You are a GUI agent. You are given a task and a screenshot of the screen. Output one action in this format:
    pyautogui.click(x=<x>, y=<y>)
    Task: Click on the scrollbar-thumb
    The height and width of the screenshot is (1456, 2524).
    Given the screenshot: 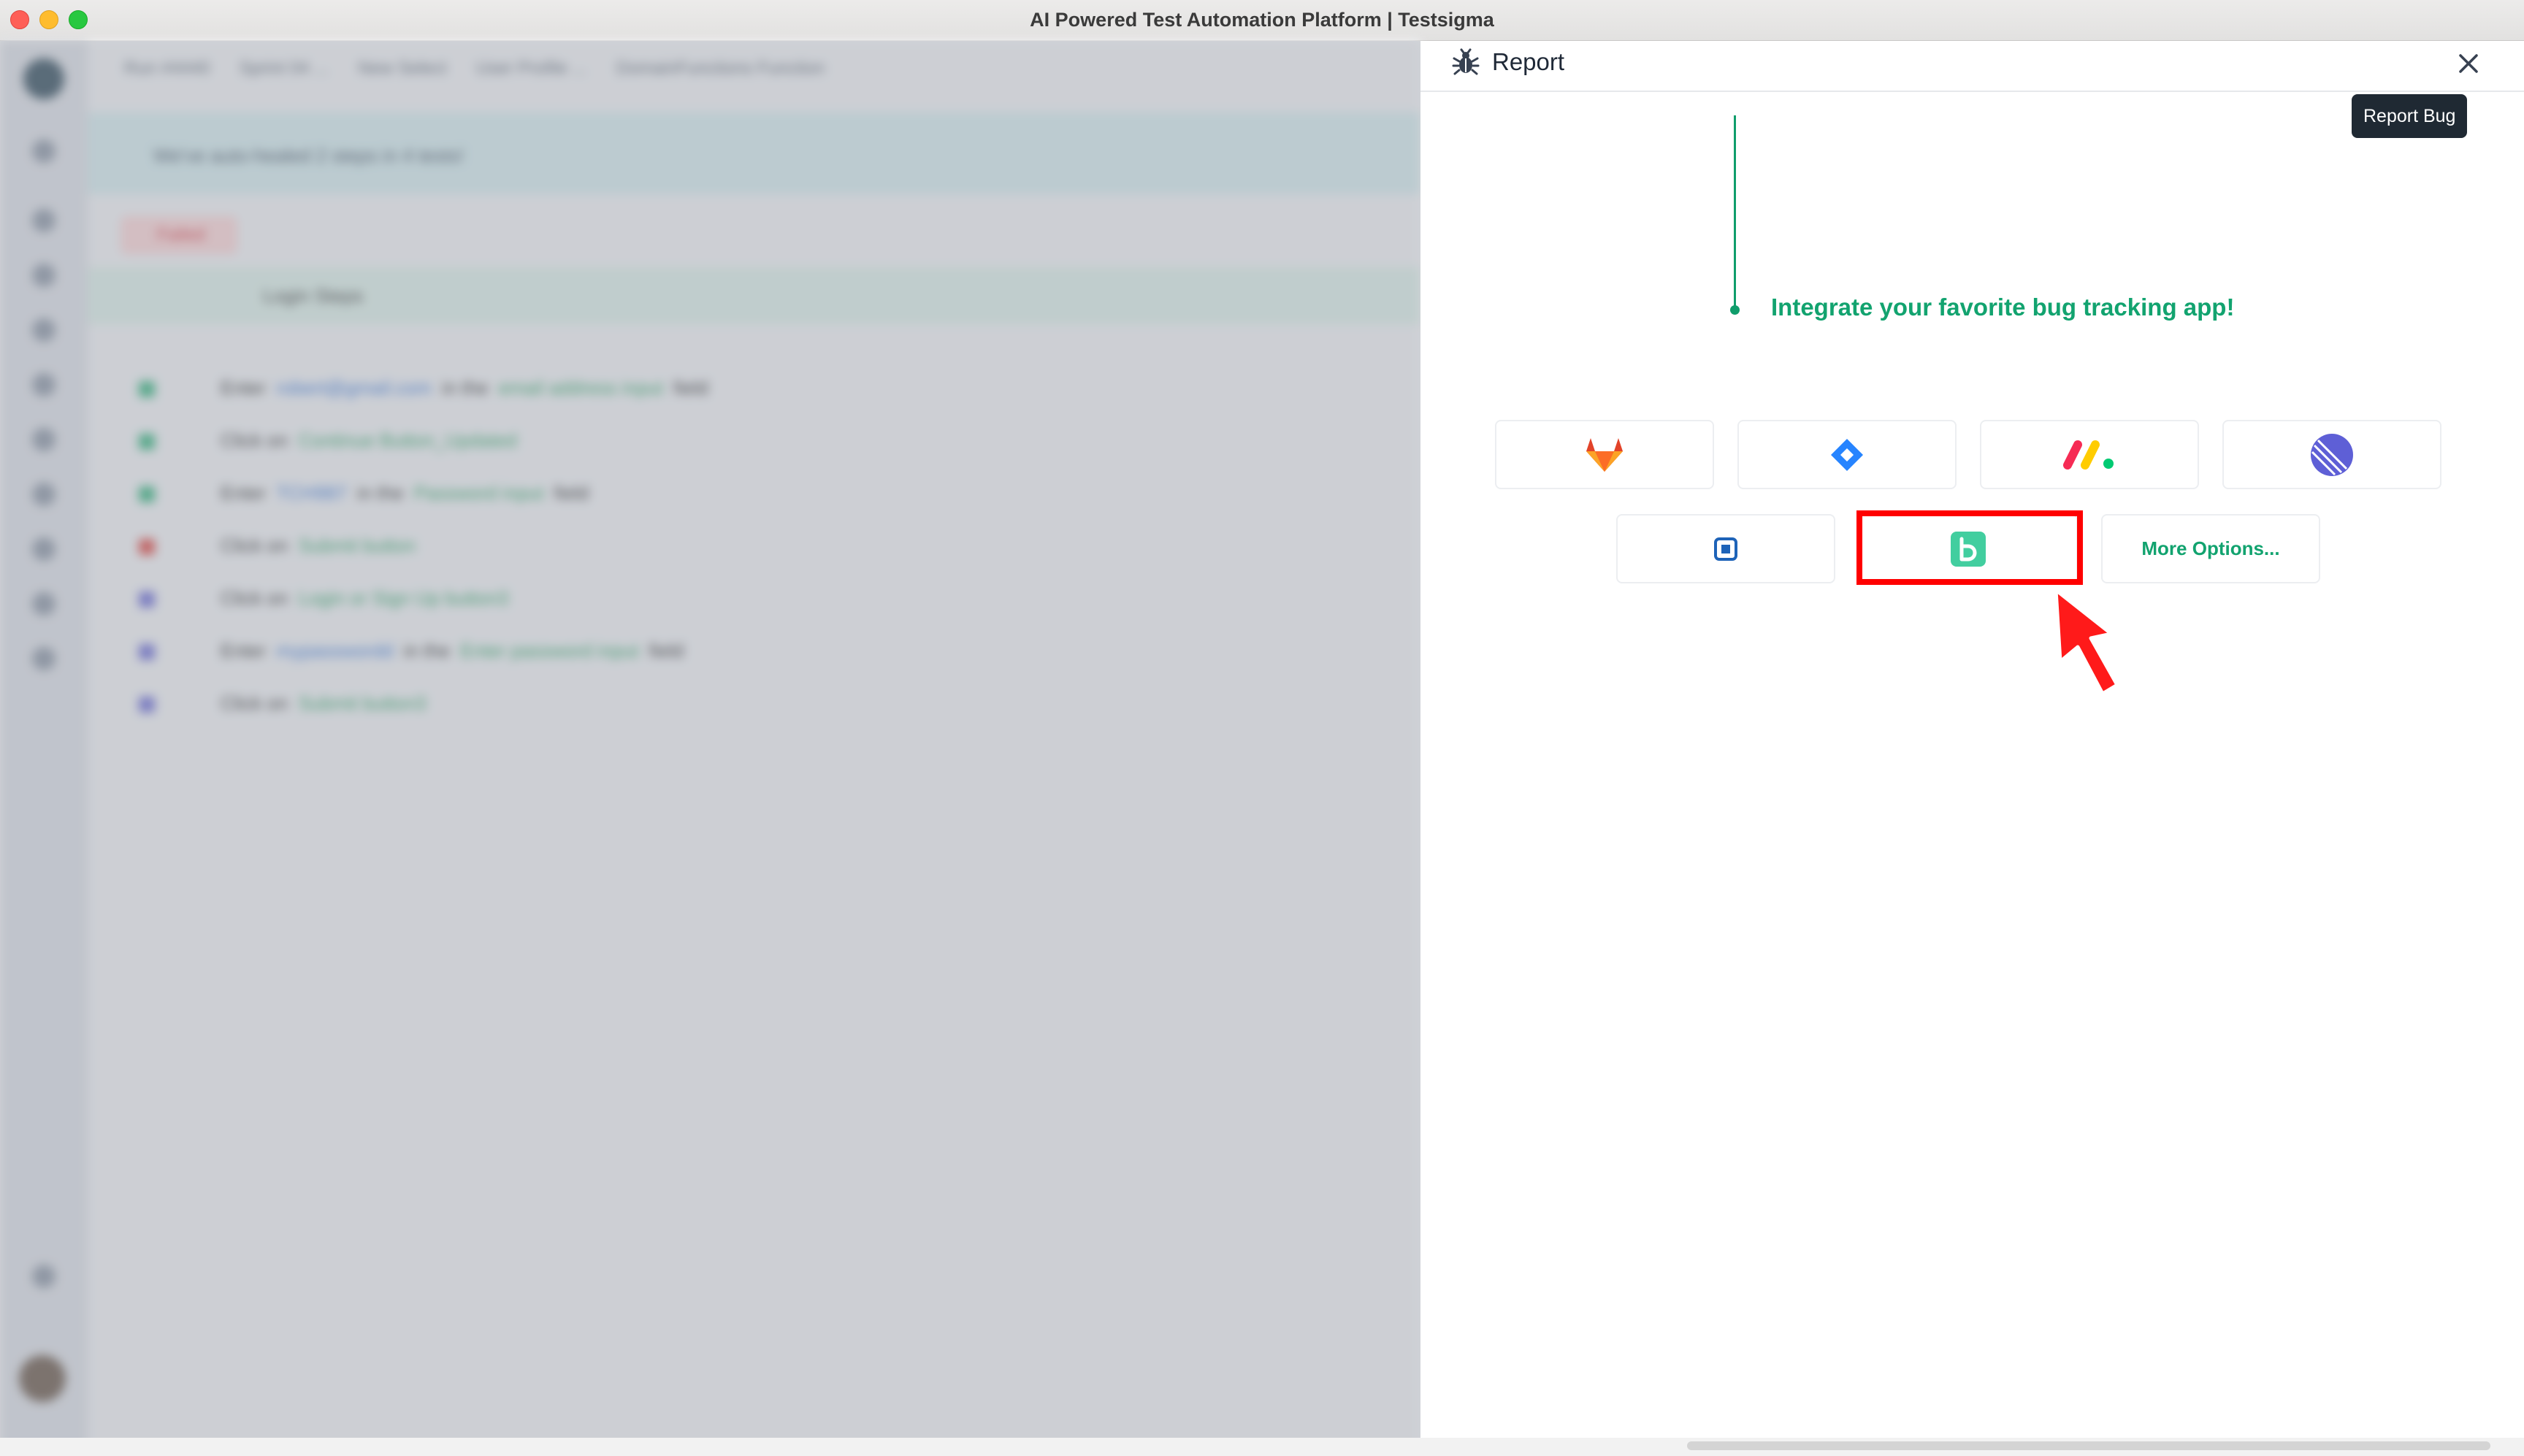 What is the action you would take?
    pyautogui.click(x=2088, y=1445)
    